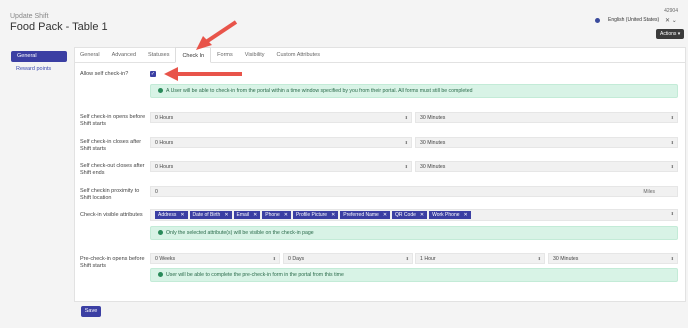 This screenshot has width=688, height=328. What do you see at coordinates (546, 117) in the screenshot?
I see `opens-before-minutes-select: 30 Minutes ⬍` at bounding box center [546, 117].